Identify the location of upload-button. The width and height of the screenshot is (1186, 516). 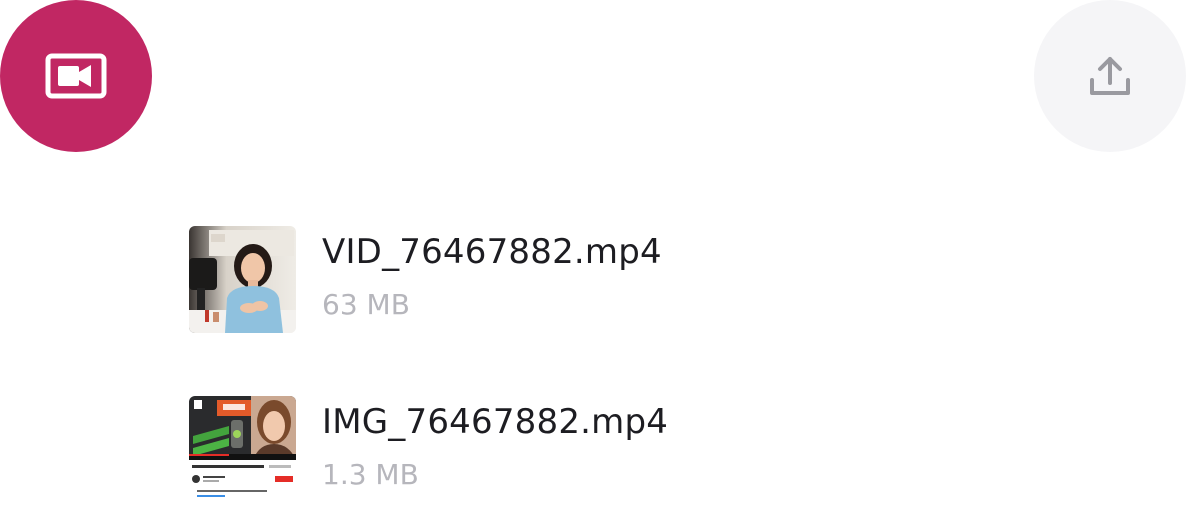
(1110, 76).